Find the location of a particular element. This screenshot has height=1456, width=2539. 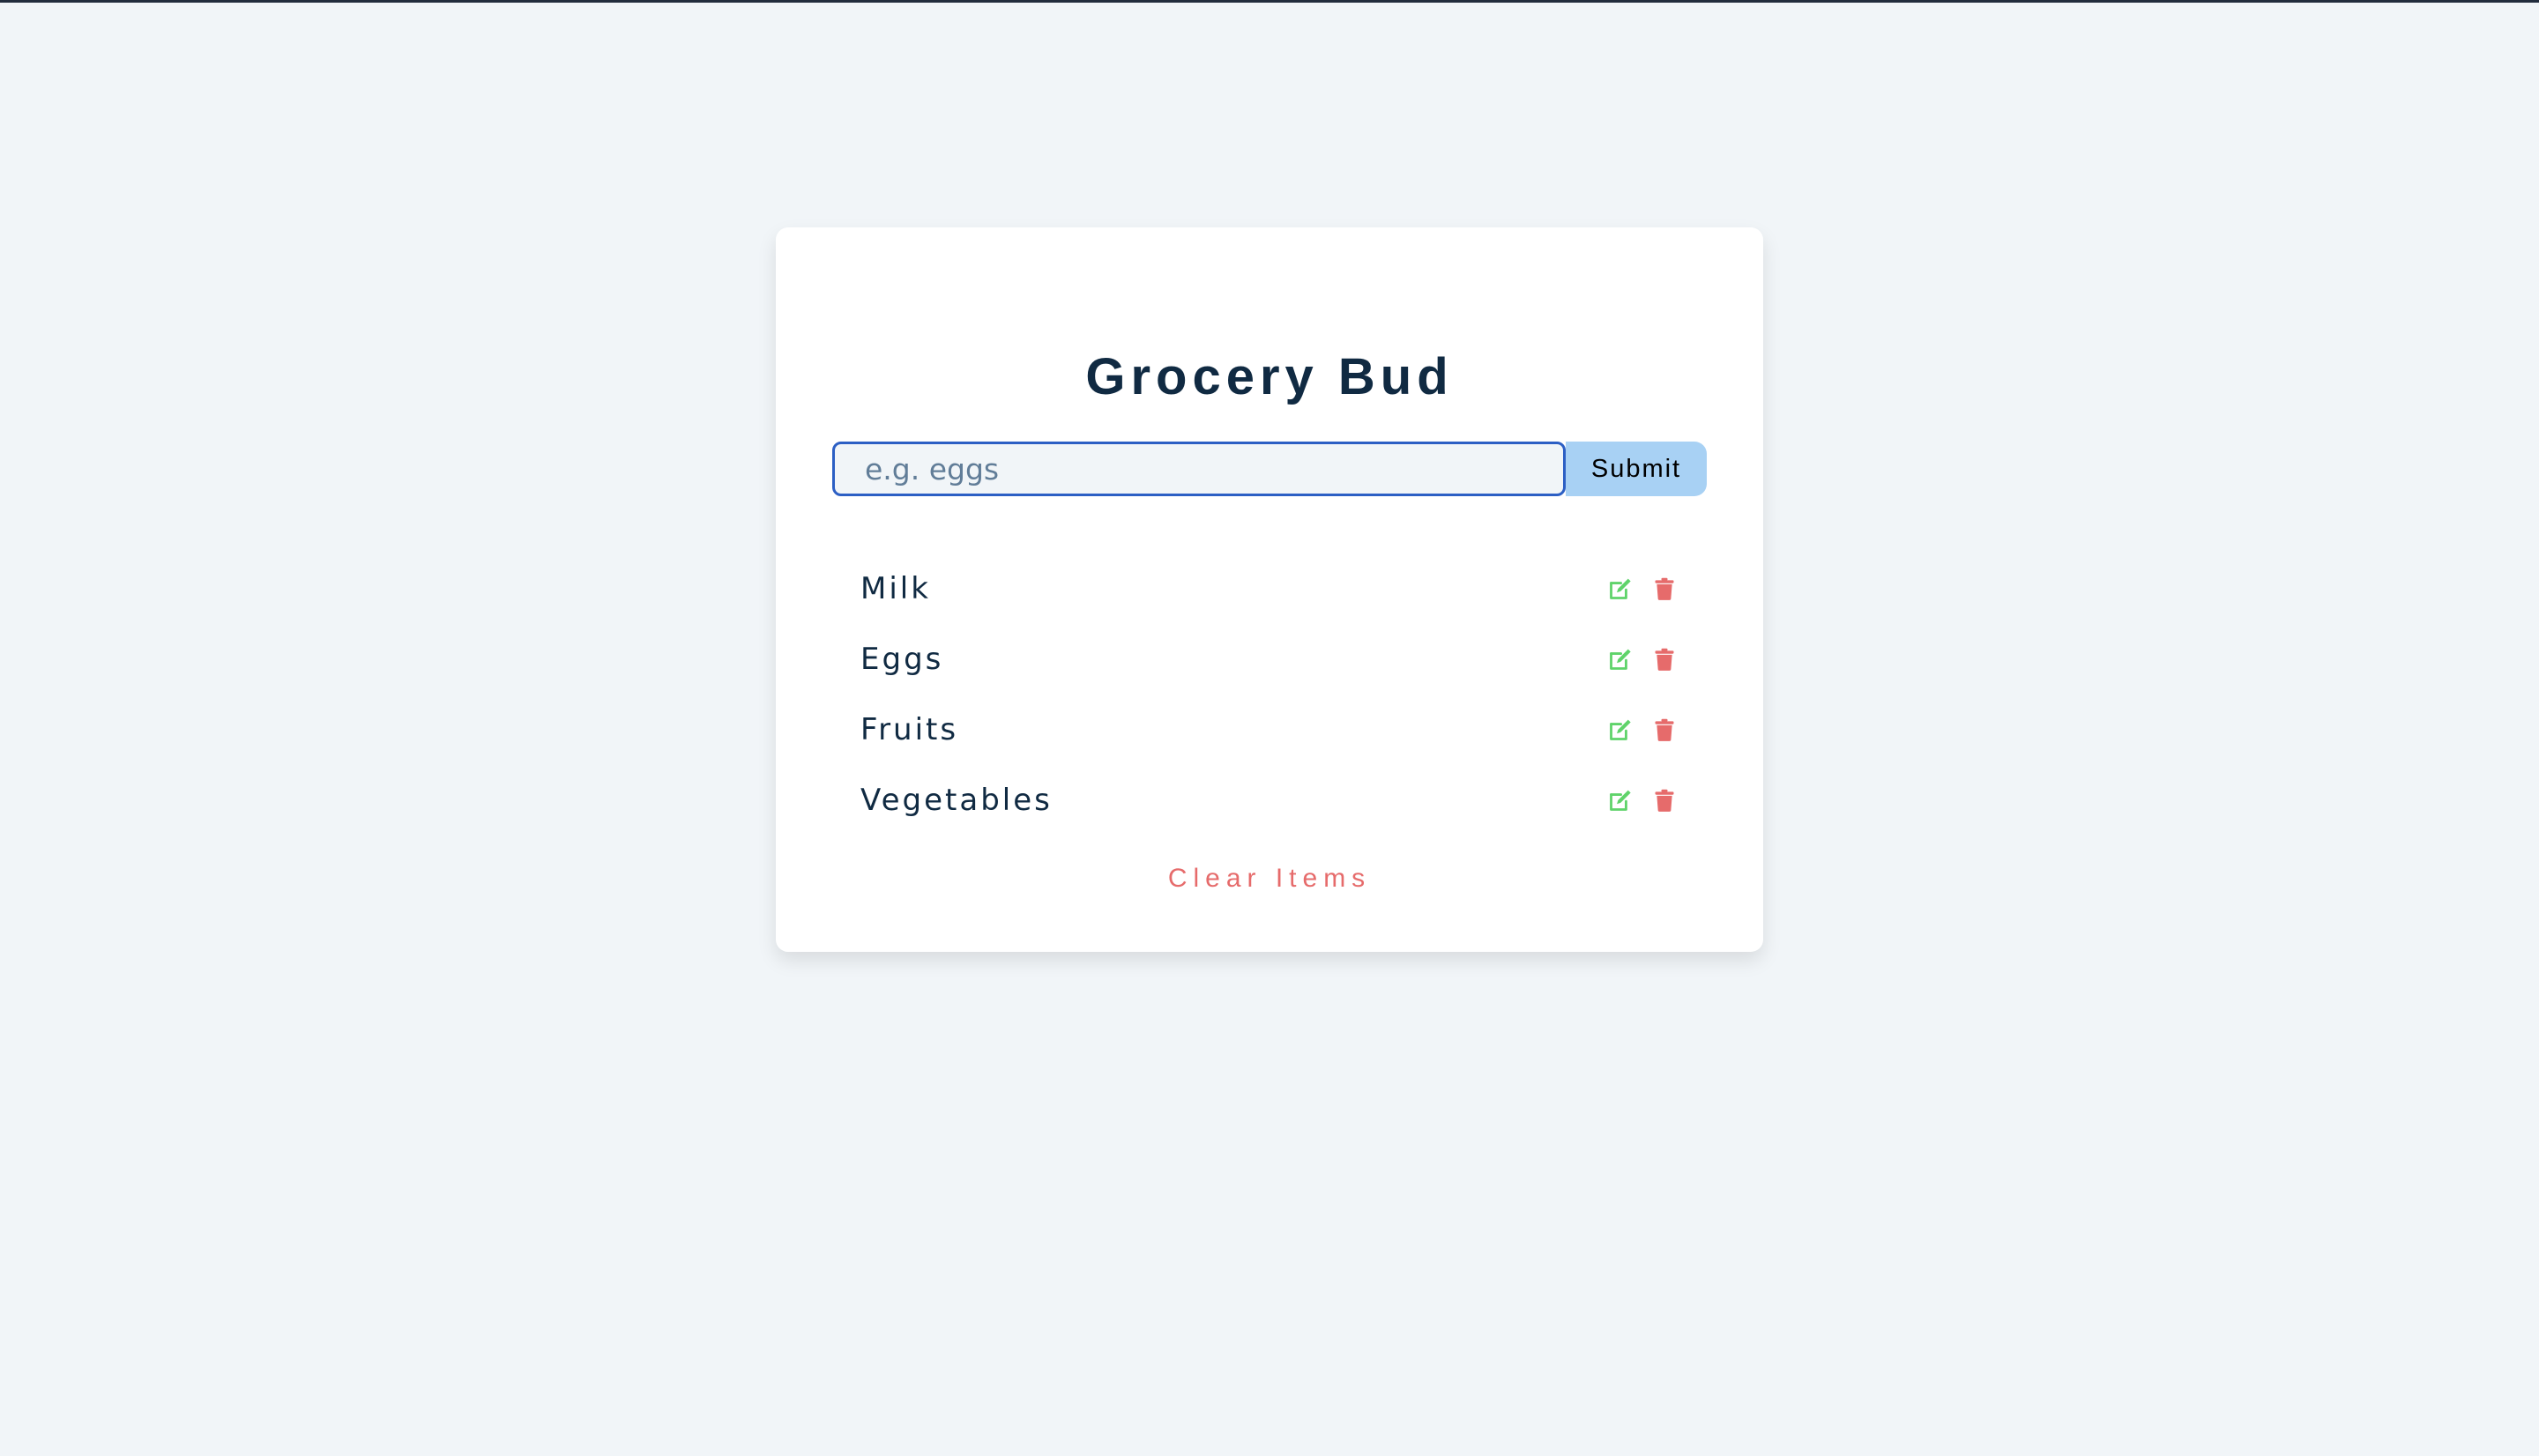

item-title: Fruits is located at coordinates (909, 729).